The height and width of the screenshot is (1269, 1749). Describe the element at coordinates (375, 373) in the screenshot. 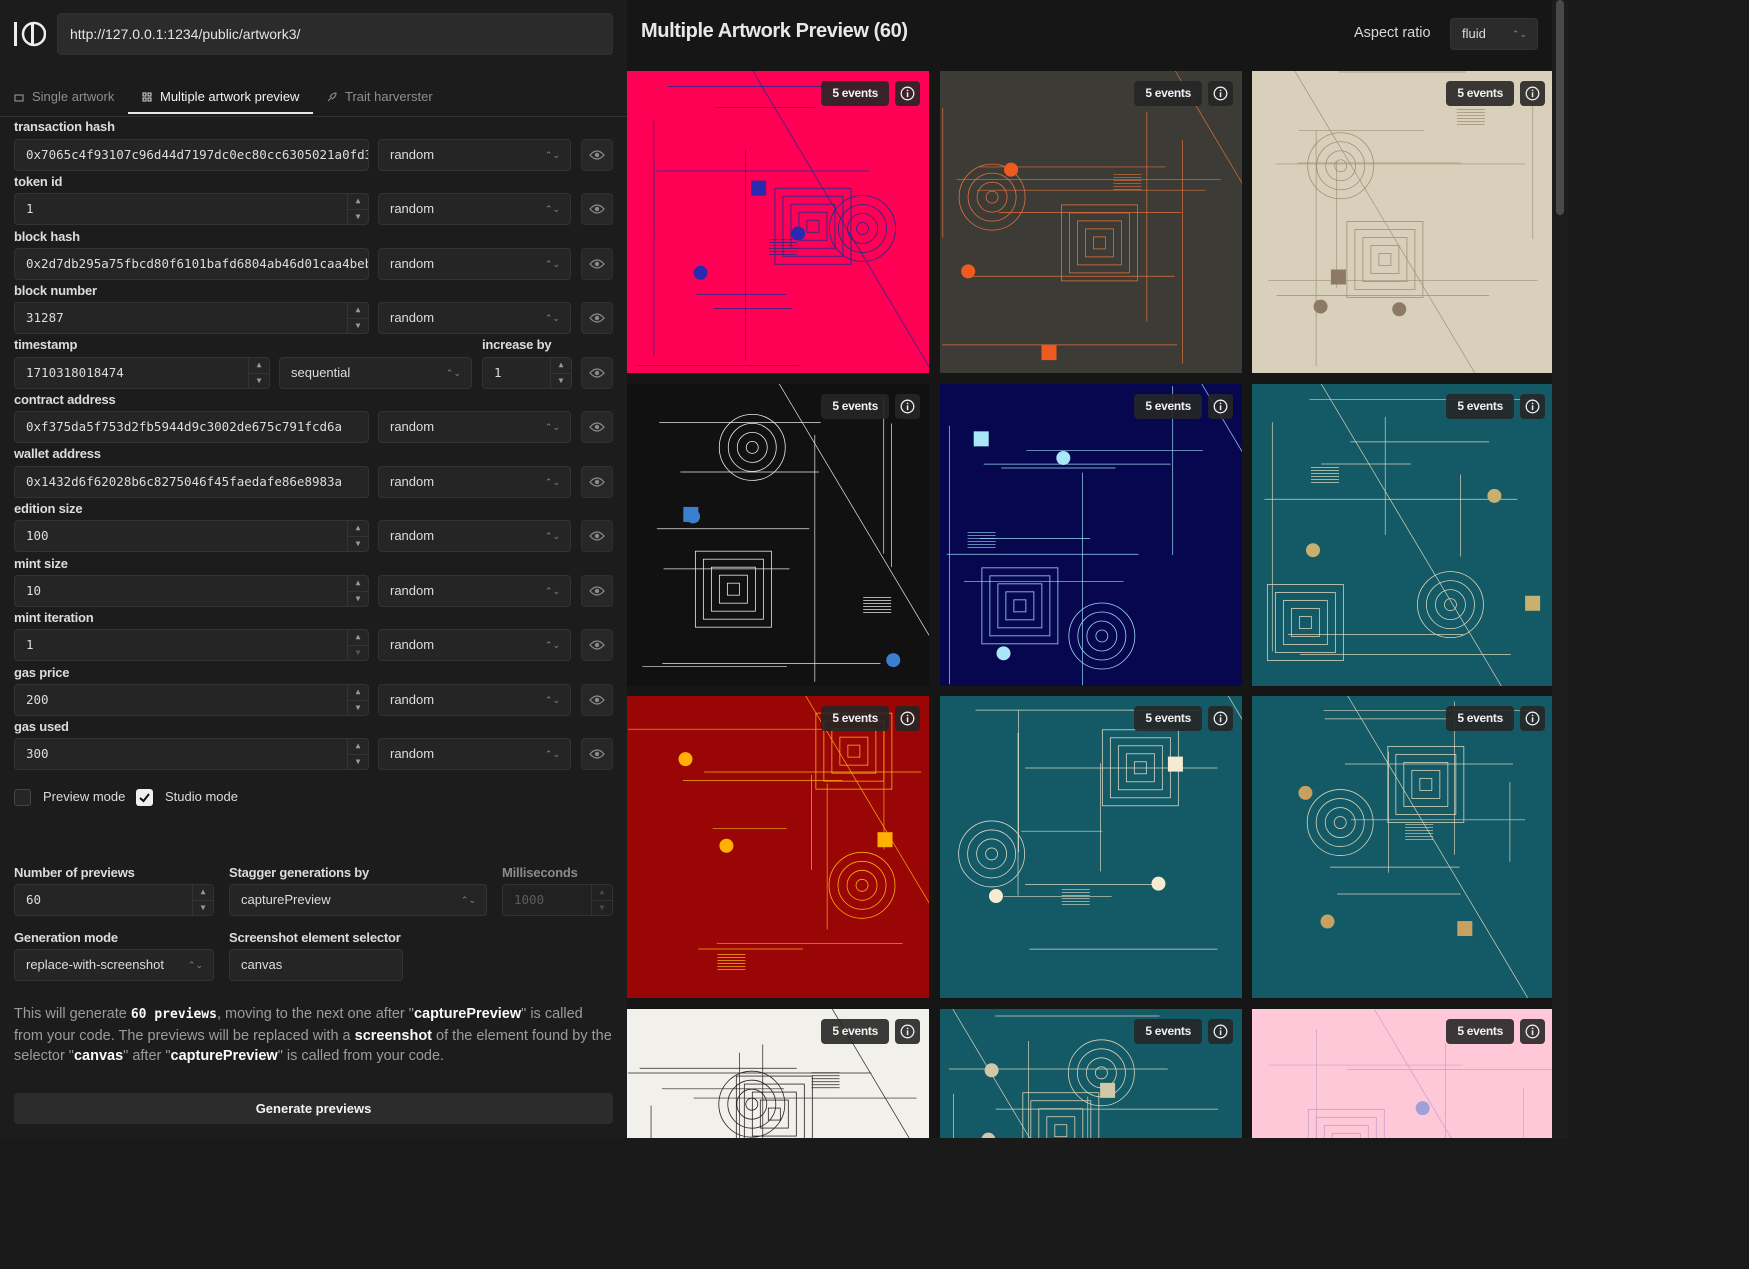

I see `timestamp-mode-select: sequential ⌃⌄` at that location.